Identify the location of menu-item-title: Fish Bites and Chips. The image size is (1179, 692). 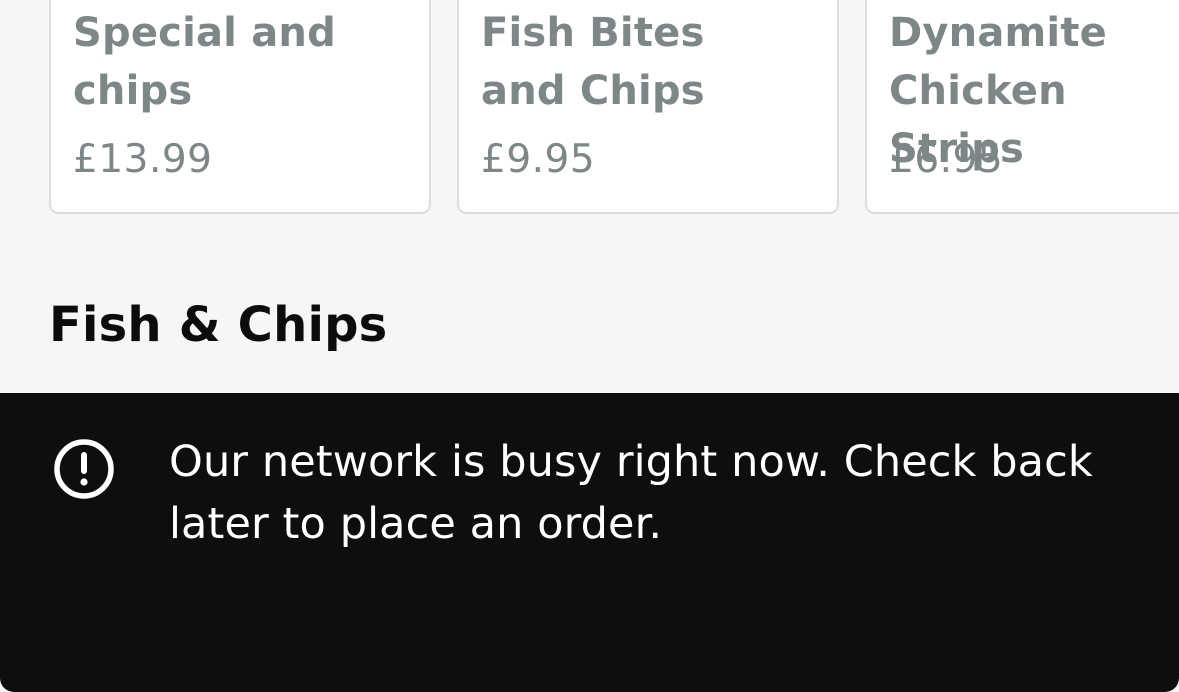
(636, 62).